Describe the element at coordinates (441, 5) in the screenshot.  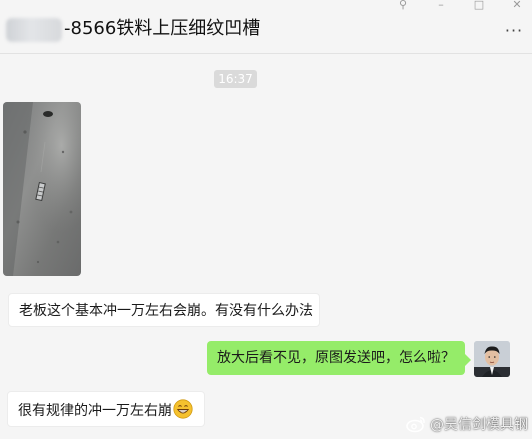
I see `minimize-icon: –` at that location.